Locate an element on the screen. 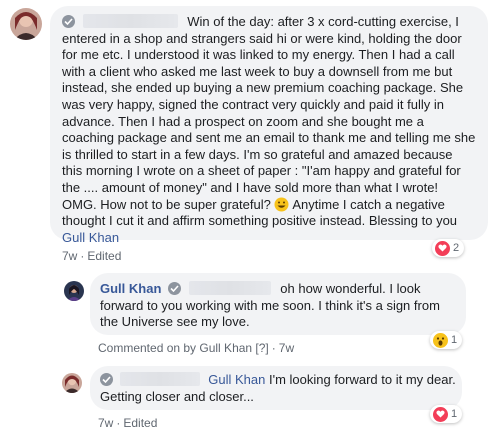 This screenshot has height=437, width=501. commenter-avatar is located at coordinates (26, 24).